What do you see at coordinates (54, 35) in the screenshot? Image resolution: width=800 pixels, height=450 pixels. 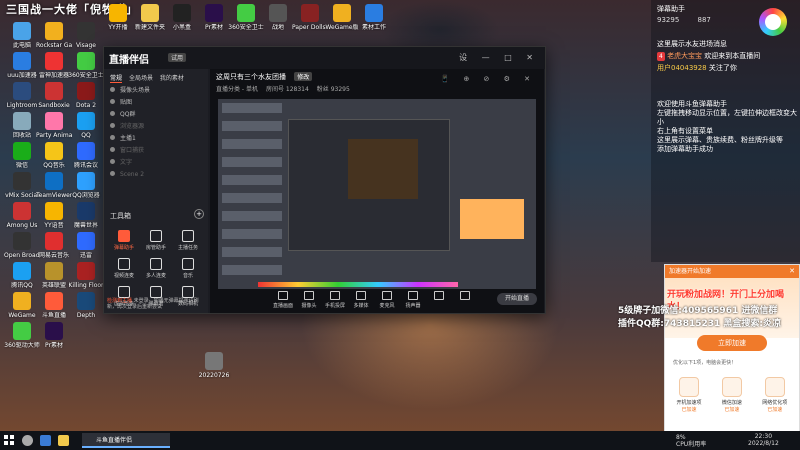 I see `desktop-icon: Rockstar Games` at bounding box center [54, 35].